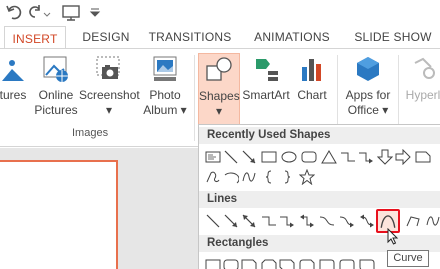 The image size is (440, 269). I want to click on apps-for-office-button: Apps for Office ▾, so click(368, 85).